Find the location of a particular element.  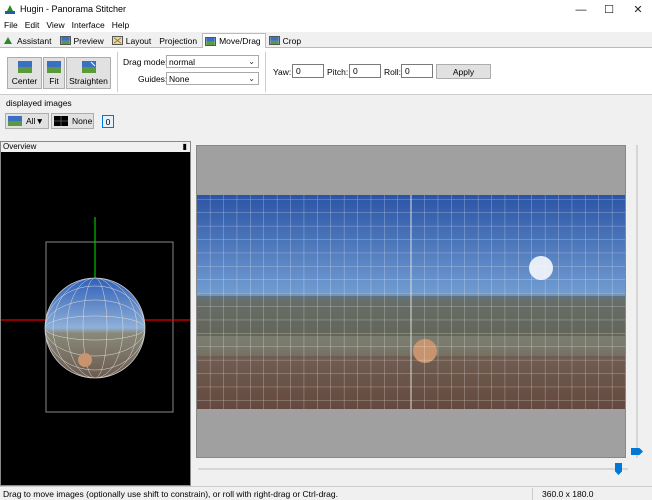

show-all-button: All▼ is located at coordinates (27, 121).